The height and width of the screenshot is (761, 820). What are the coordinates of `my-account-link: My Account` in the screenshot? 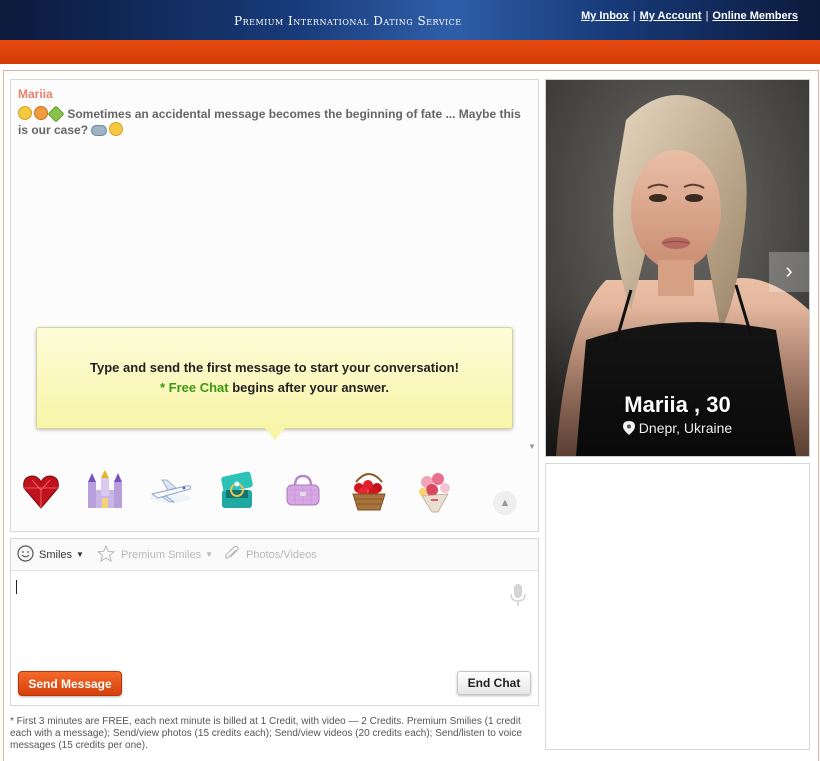 It's located at (671, 16).